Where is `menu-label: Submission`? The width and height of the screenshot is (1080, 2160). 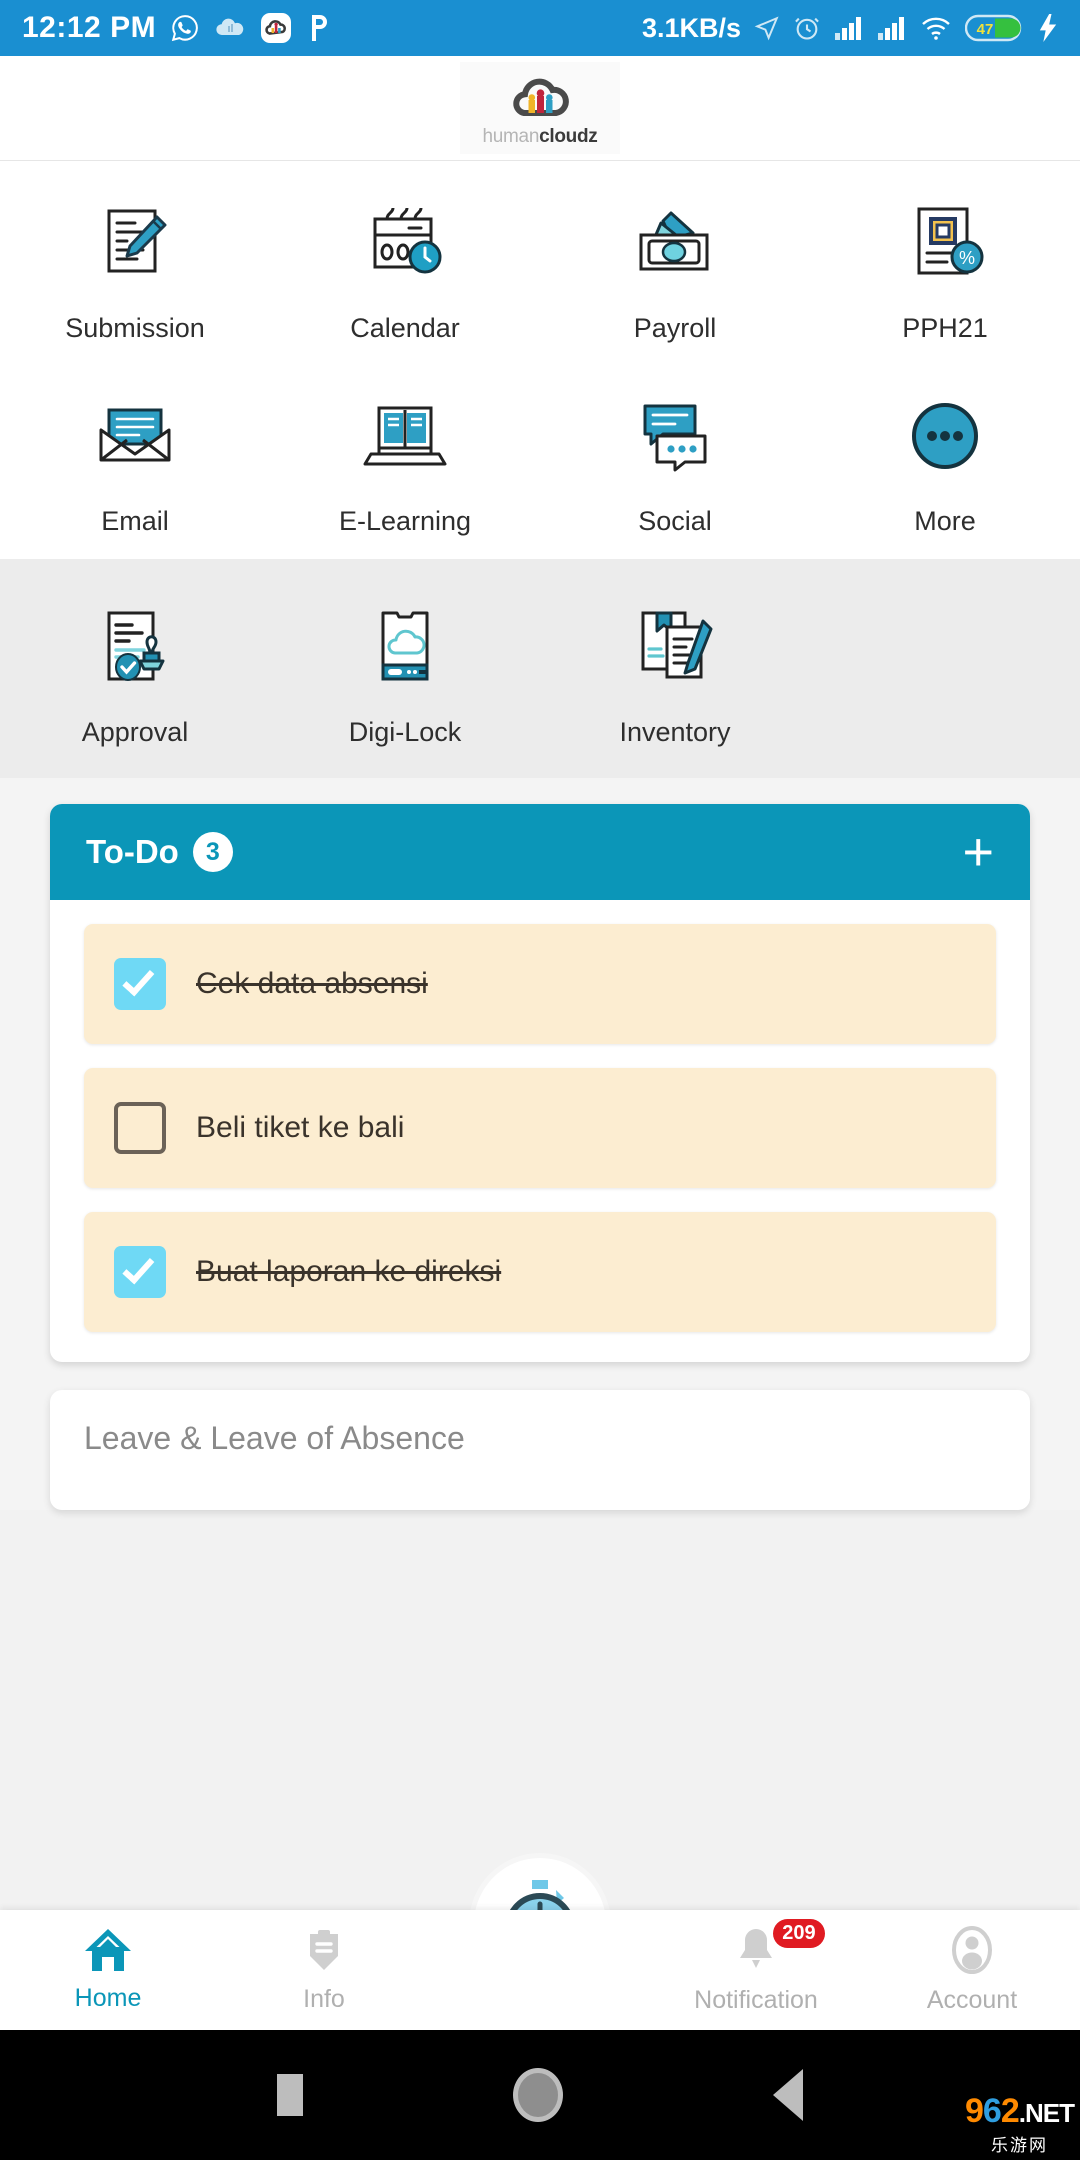 menu-label: Submission is located at coordinates (135, 328).